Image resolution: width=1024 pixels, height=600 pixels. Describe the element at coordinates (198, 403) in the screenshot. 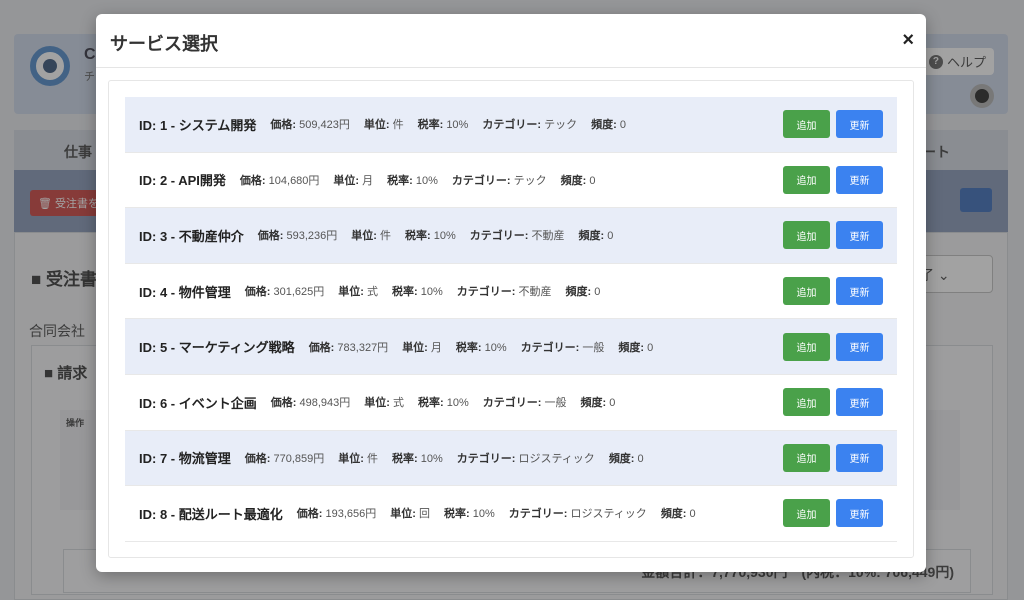

I see `service-name: ID: 6 - イベント企画` at that location.